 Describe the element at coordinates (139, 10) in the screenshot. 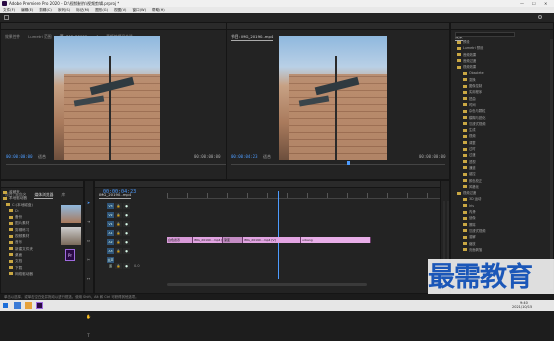

I see `menu-item: 窗口(W)` at that location.